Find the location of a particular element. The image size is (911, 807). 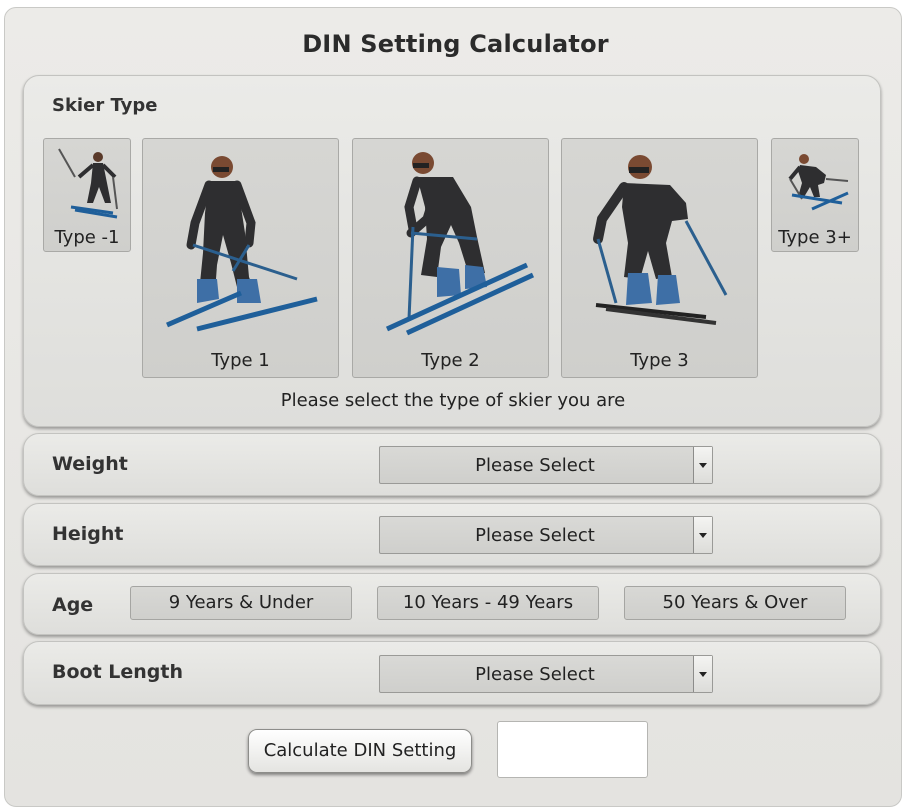

weight-label: Weight is located at coordinates (90, 464).